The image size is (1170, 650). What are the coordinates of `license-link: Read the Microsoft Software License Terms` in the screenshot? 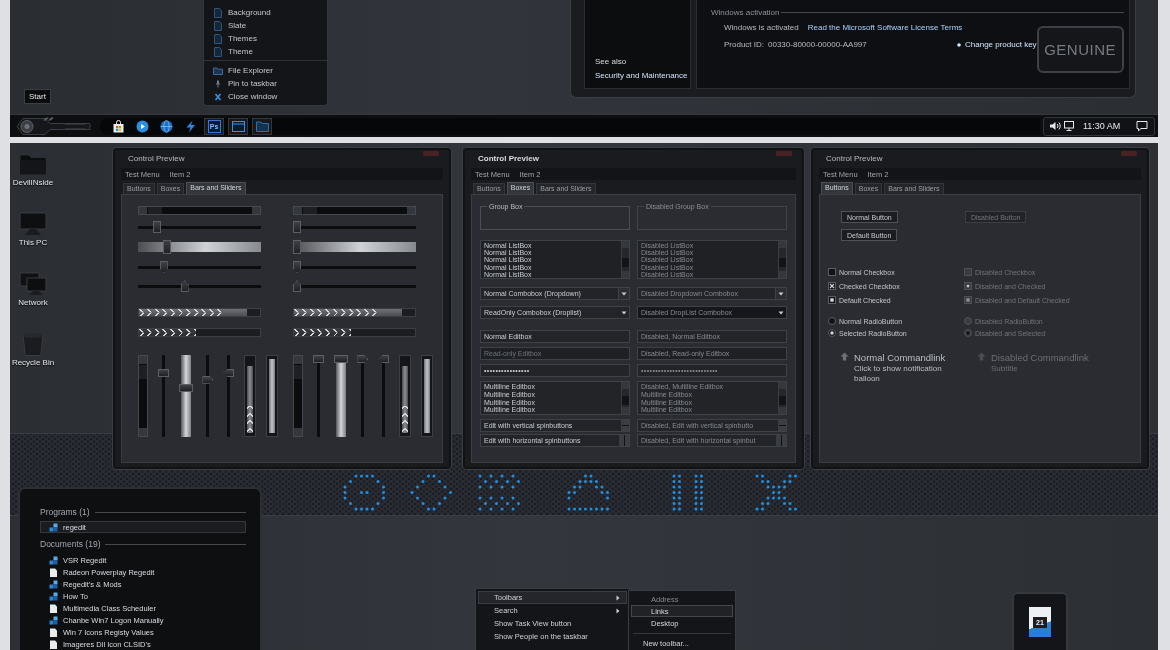 It's located at (885, 27).